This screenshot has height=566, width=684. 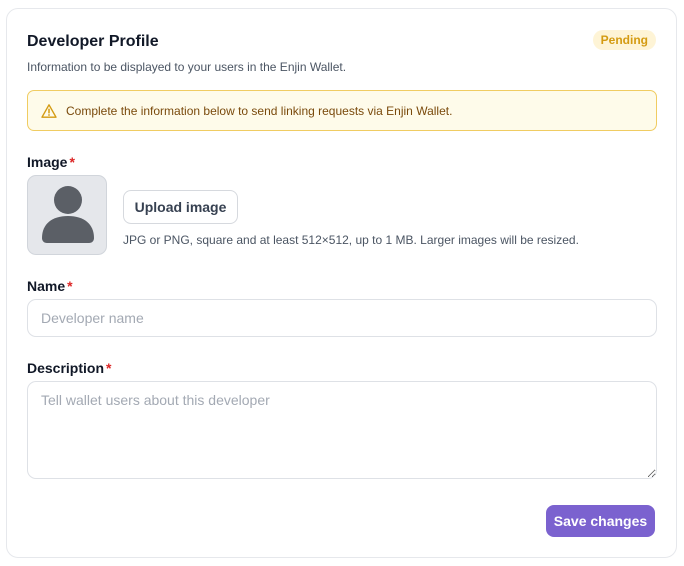 I want to click on name-label: Name *, so click(x=50, y=286).